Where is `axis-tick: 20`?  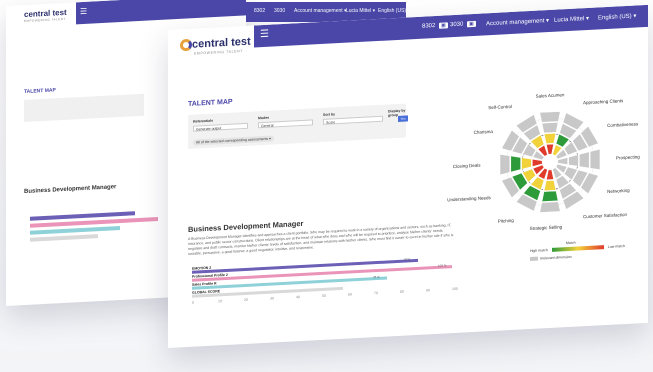 axis-tick: 20 is located at coordinates (246, 300).